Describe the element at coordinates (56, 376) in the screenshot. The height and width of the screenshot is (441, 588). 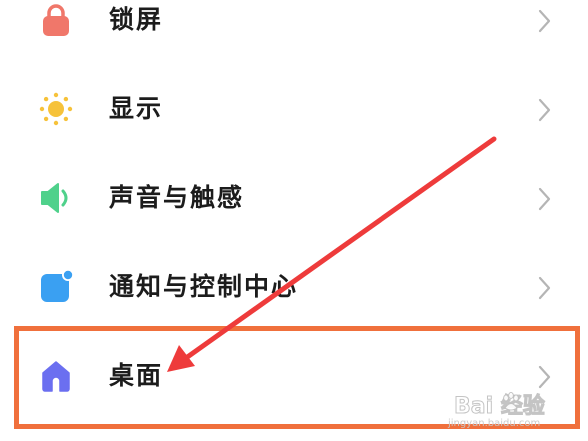
I see `home-icon` at that location.